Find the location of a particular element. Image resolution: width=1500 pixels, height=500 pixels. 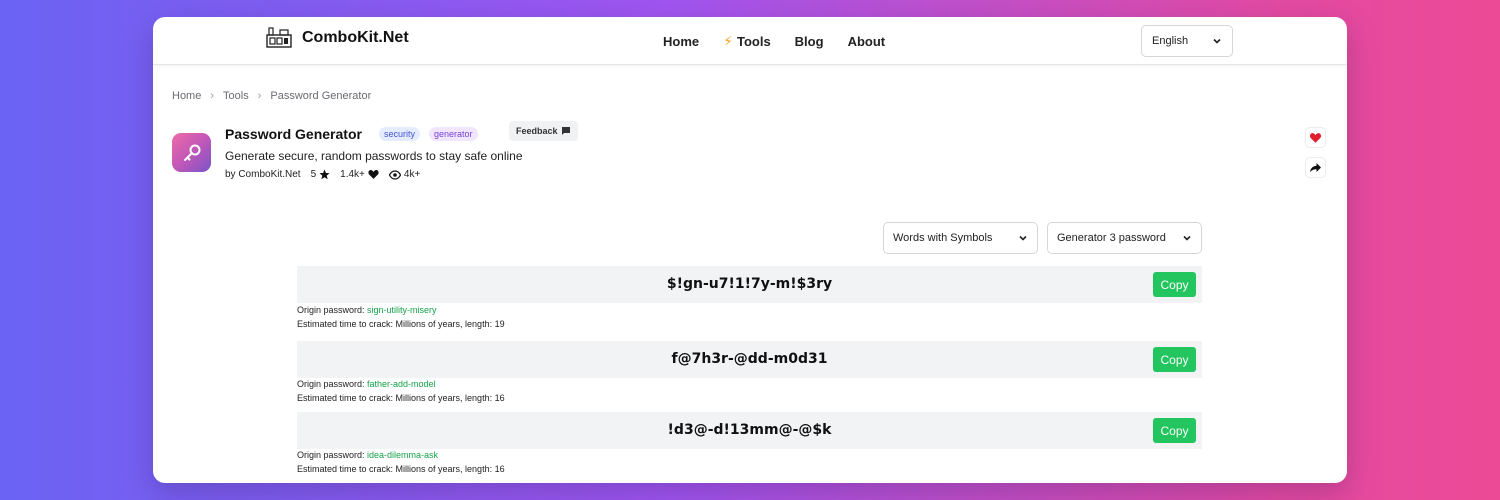

rating-value: 5 is located at coordinates (313, 174).